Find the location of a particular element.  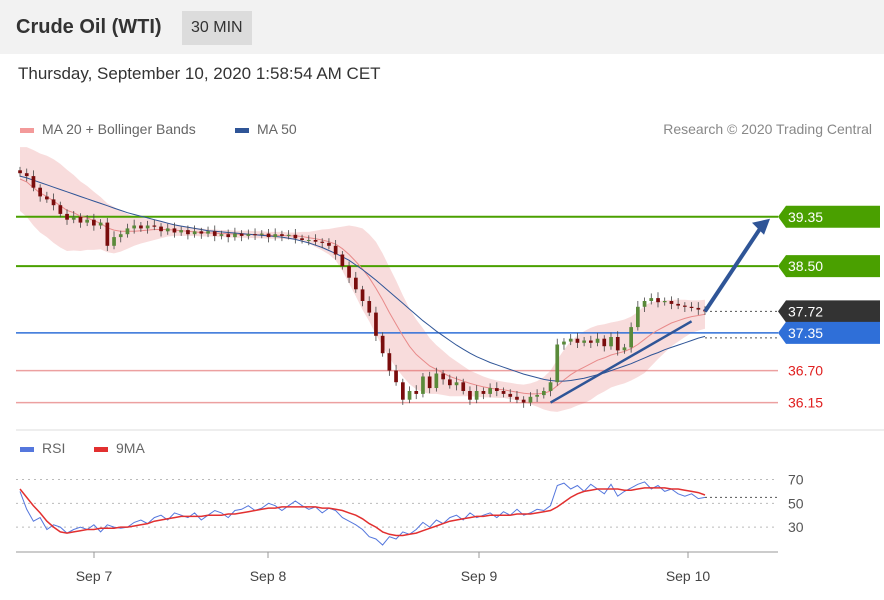

forecast-arrow-head is located at coordinates (761, 226).